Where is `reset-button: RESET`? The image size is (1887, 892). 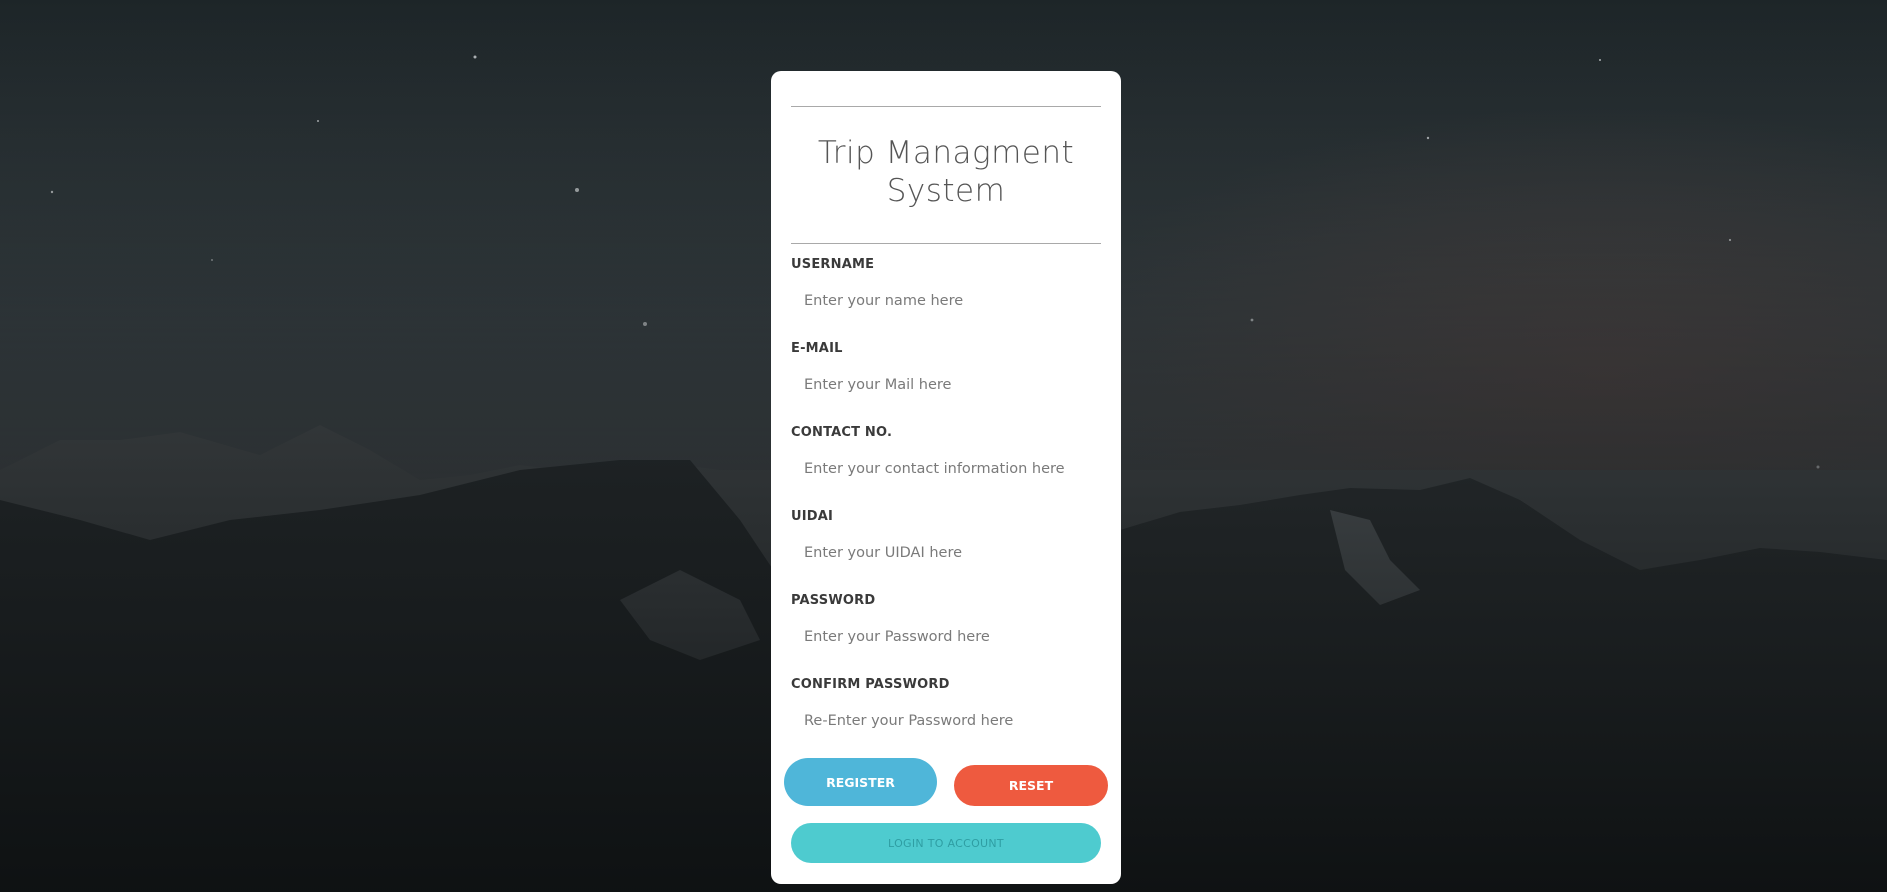 reset-button: RESET is located at coordinates (1031, 785).